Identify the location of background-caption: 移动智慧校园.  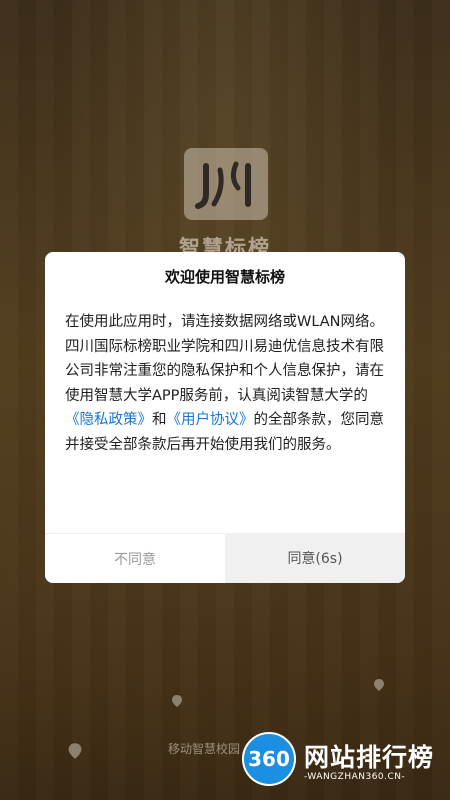
(204, 749).